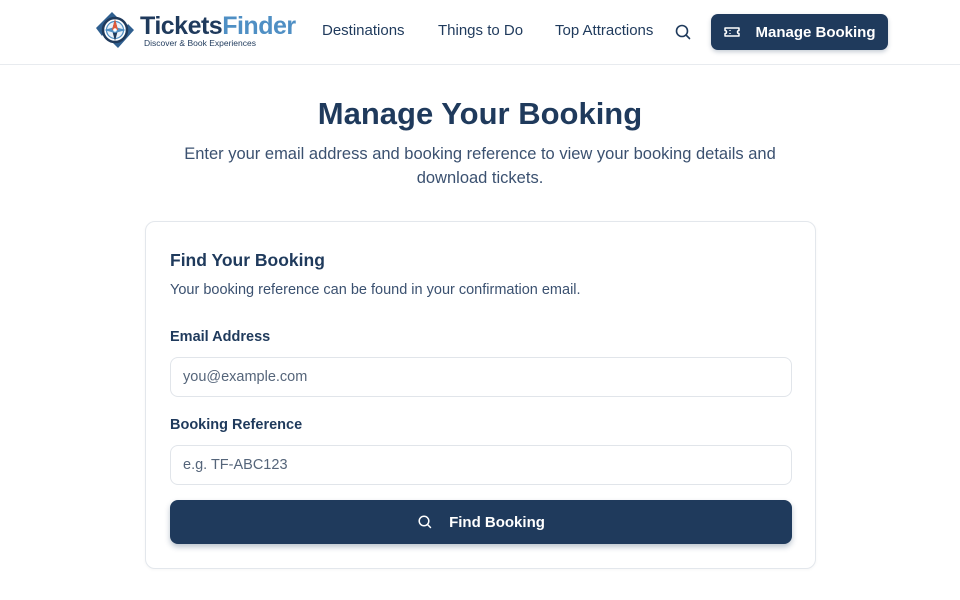 This screenshot has width=960, height=600. What do you see at coordinates (247, 260) in the screenshot?
I see `card-title: Find Your Booking` at bounding box center [247, 260].